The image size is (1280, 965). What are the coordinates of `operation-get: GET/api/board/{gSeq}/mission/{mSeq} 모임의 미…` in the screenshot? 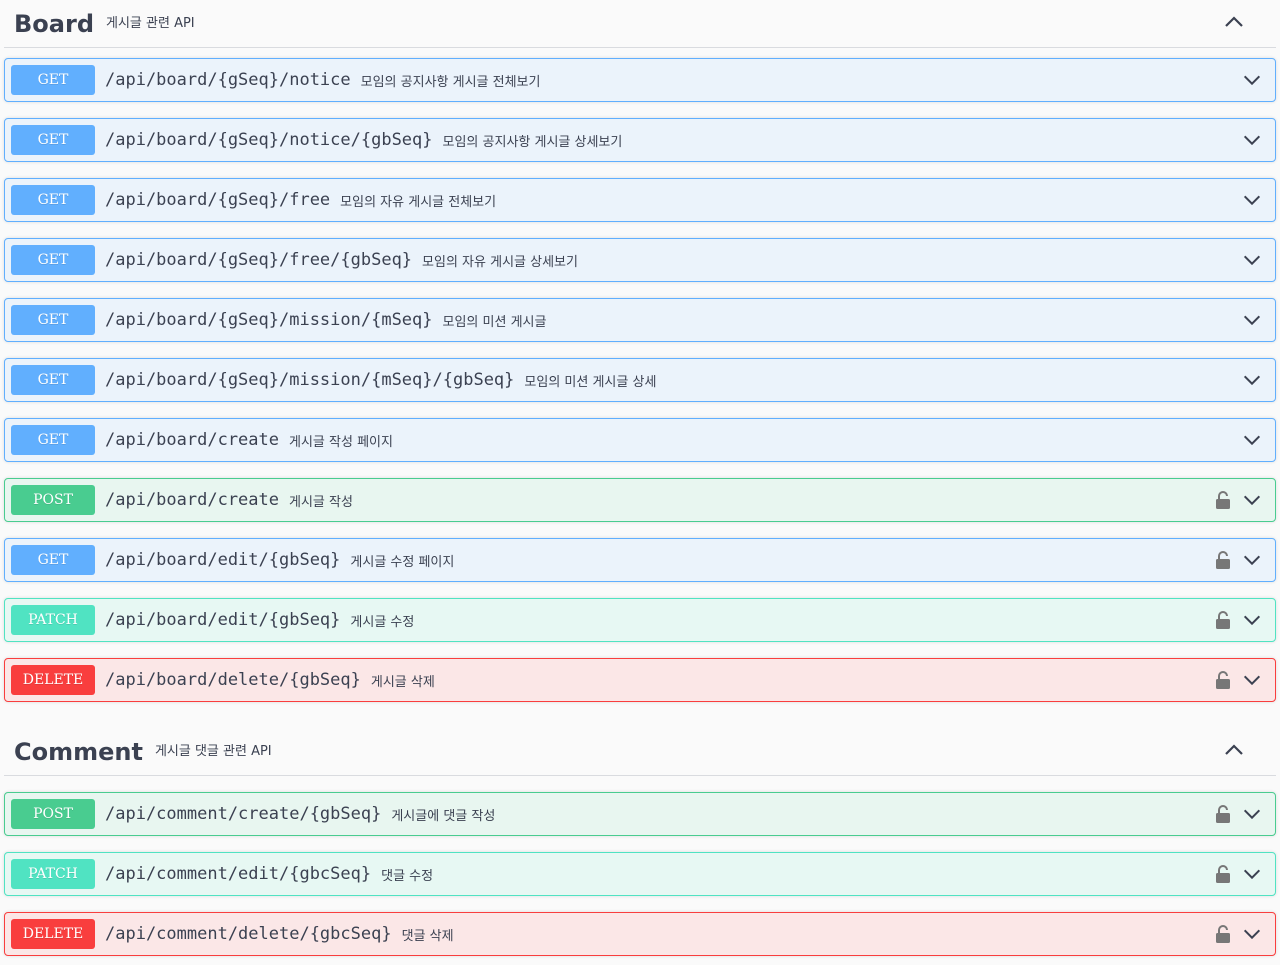 It's located at (640, 320).